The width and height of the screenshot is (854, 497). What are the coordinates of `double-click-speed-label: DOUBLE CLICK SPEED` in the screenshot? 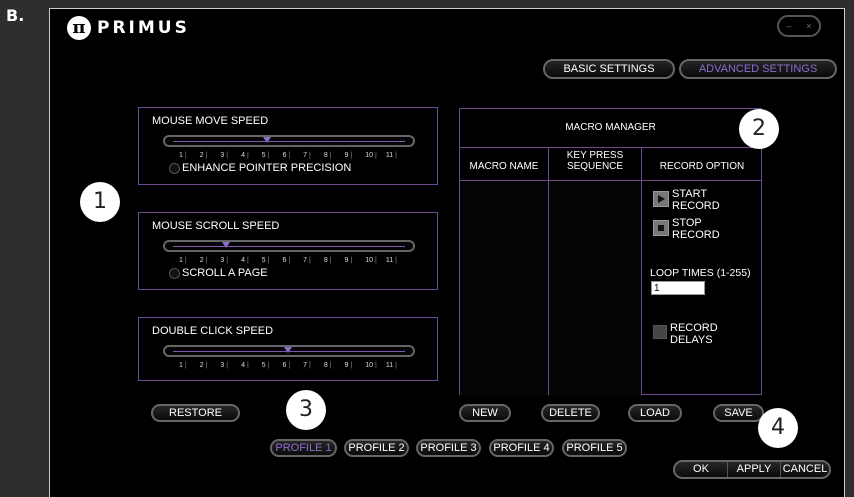 It's located at (213, 331).